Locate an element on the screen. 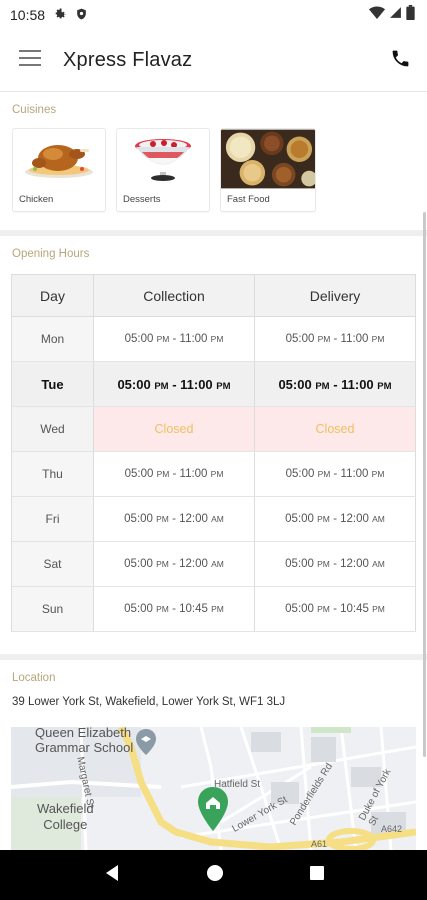  hours-delivery: Closed is located at coordinates (335, 429).